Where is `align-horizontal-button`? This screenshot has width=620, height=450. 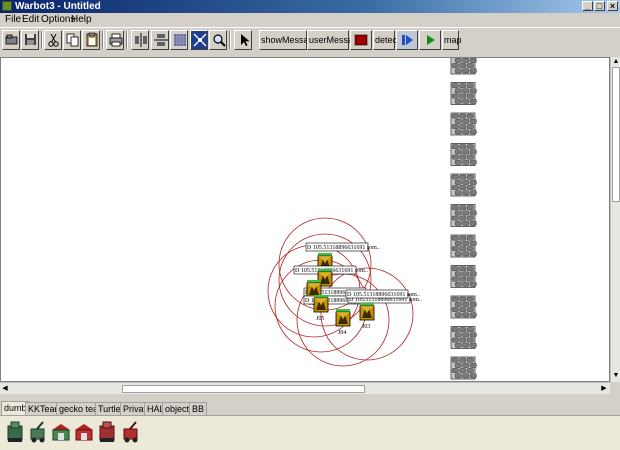 align-horizontal-button is located at coordinates (140, 40).